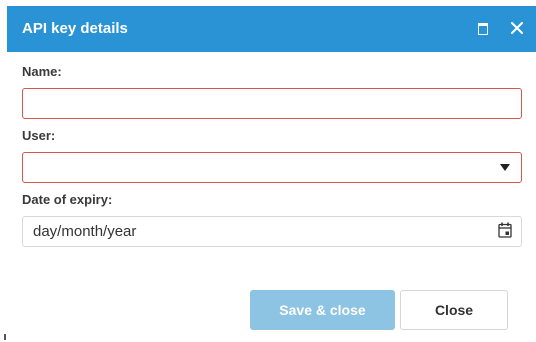  What do you see at coordinates (322, 310) in the screenshot?
I see `save-and-close-button: Save & close` at bounding box center [322, 310].